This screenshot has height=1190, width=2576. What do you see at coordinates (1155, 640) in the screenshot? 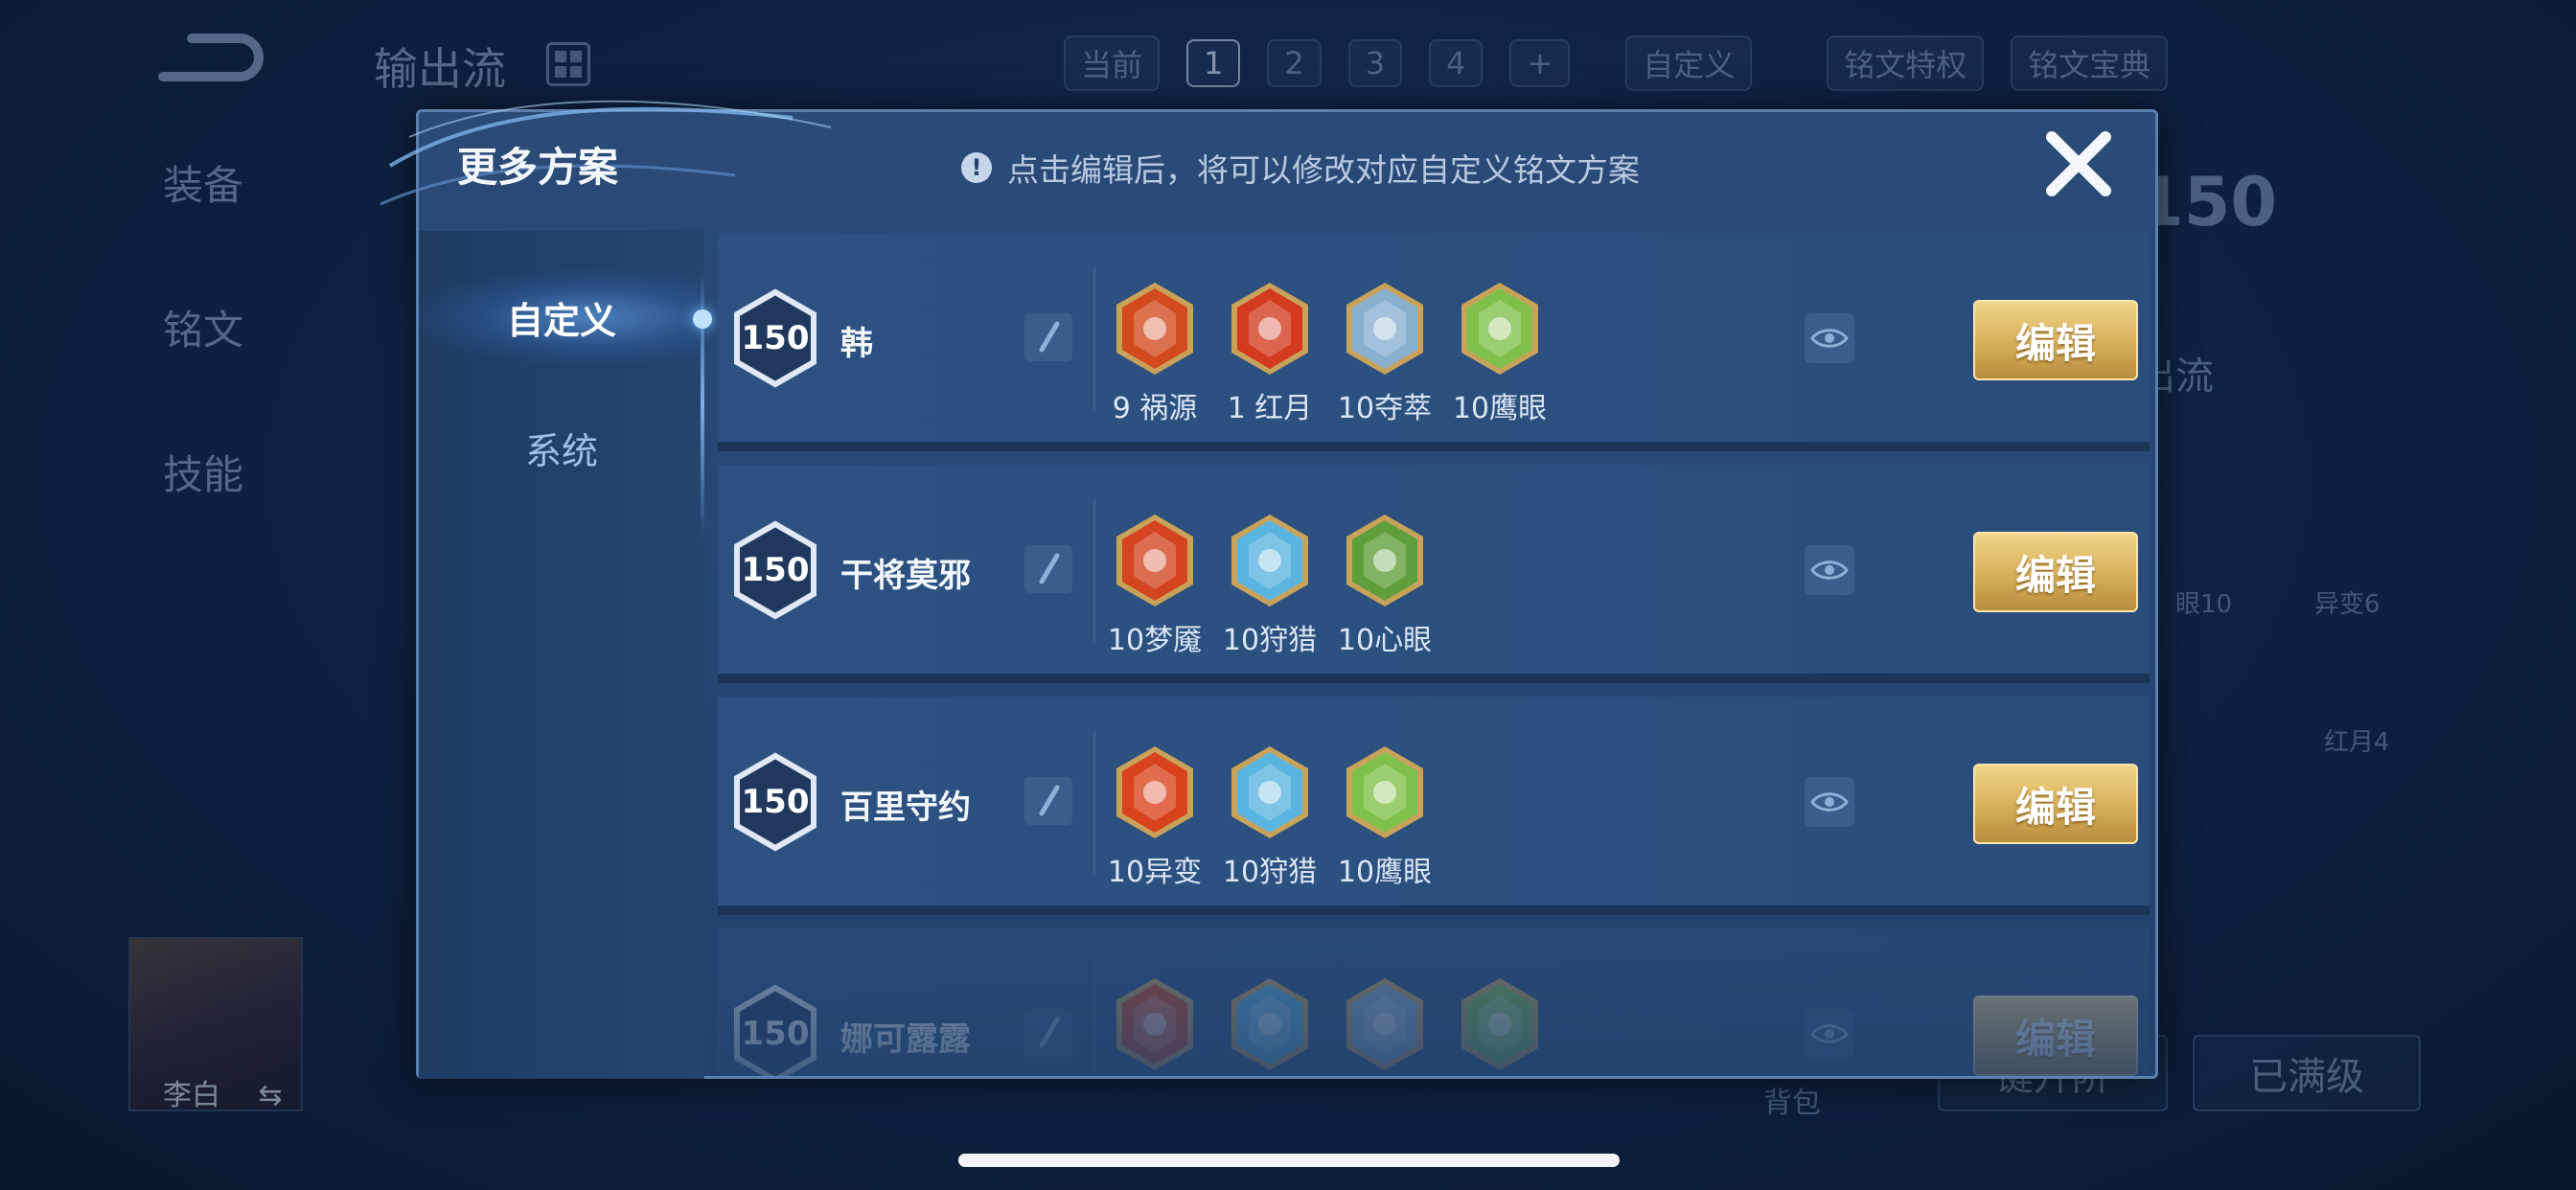
I see `rune-label: 10梦魇` at bounding box center [1155, 640].